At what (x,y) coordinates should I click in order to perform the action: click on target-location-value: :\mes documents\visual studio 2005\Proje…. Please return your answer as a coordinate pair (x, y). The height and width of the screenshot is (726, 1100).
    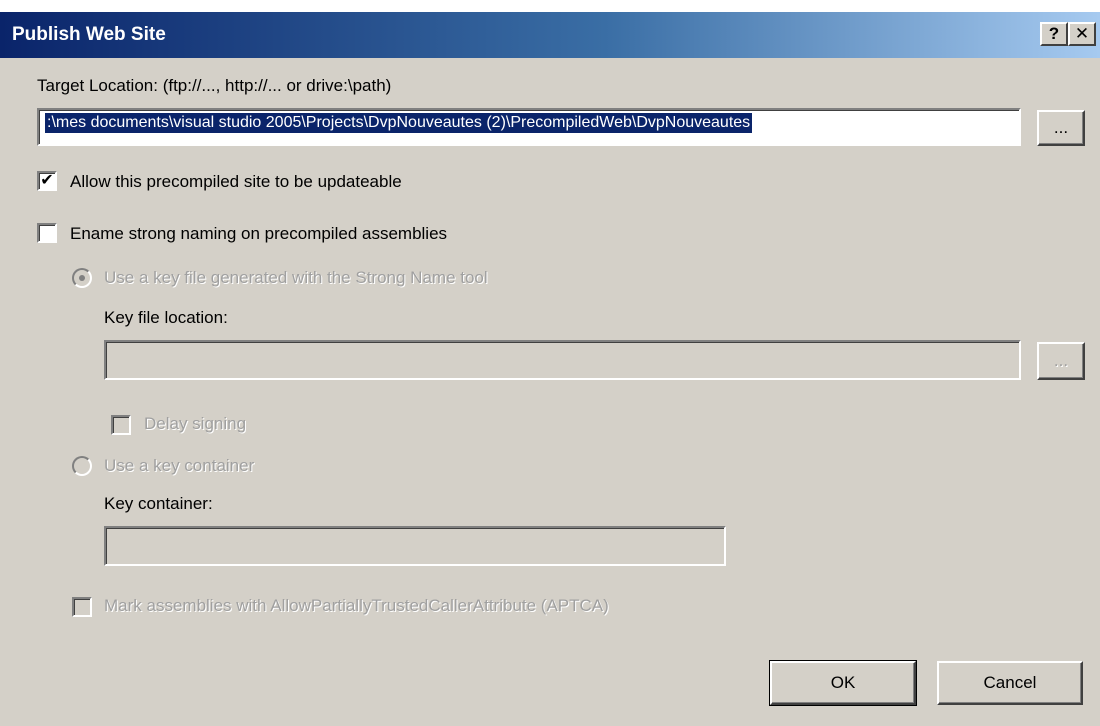
    Looking at the image, I should click on (399, 123).